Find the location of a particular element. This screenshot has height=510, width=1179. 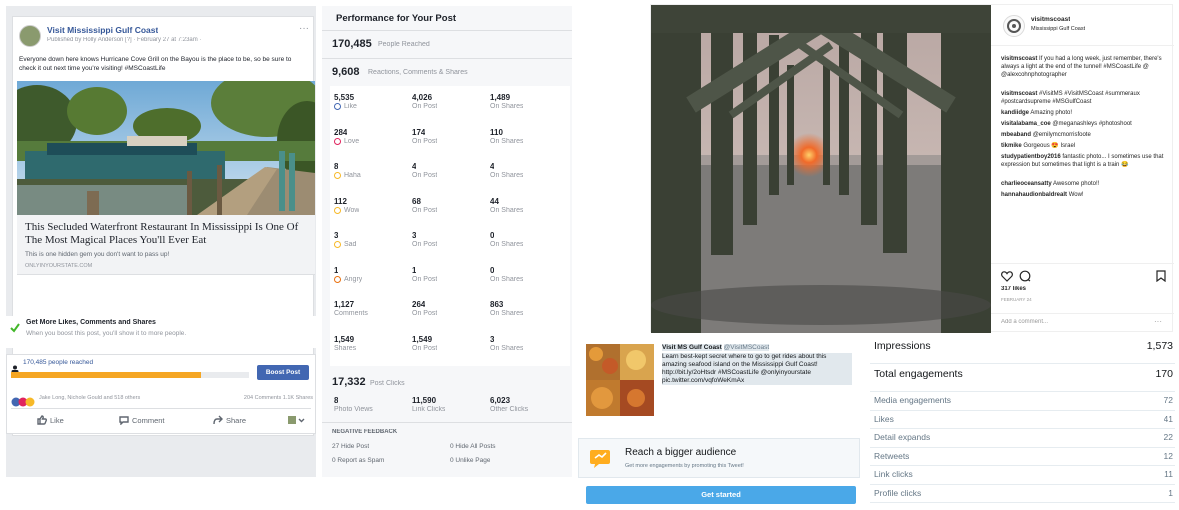

engagement-label: Reactions, Comments & Shares is located at coordinates (418, 72).